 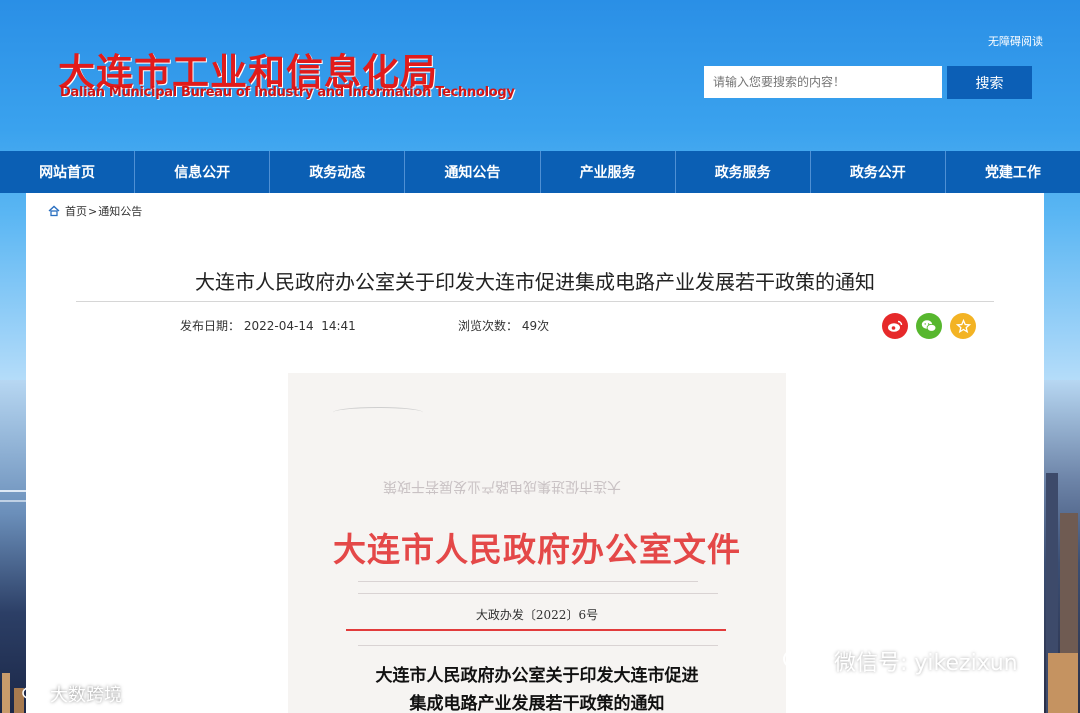 What do you see at coordinates (210, 326) in the screenshot?
I see `publish-date-label: 发布日期：` at bounding box center [210, 326].